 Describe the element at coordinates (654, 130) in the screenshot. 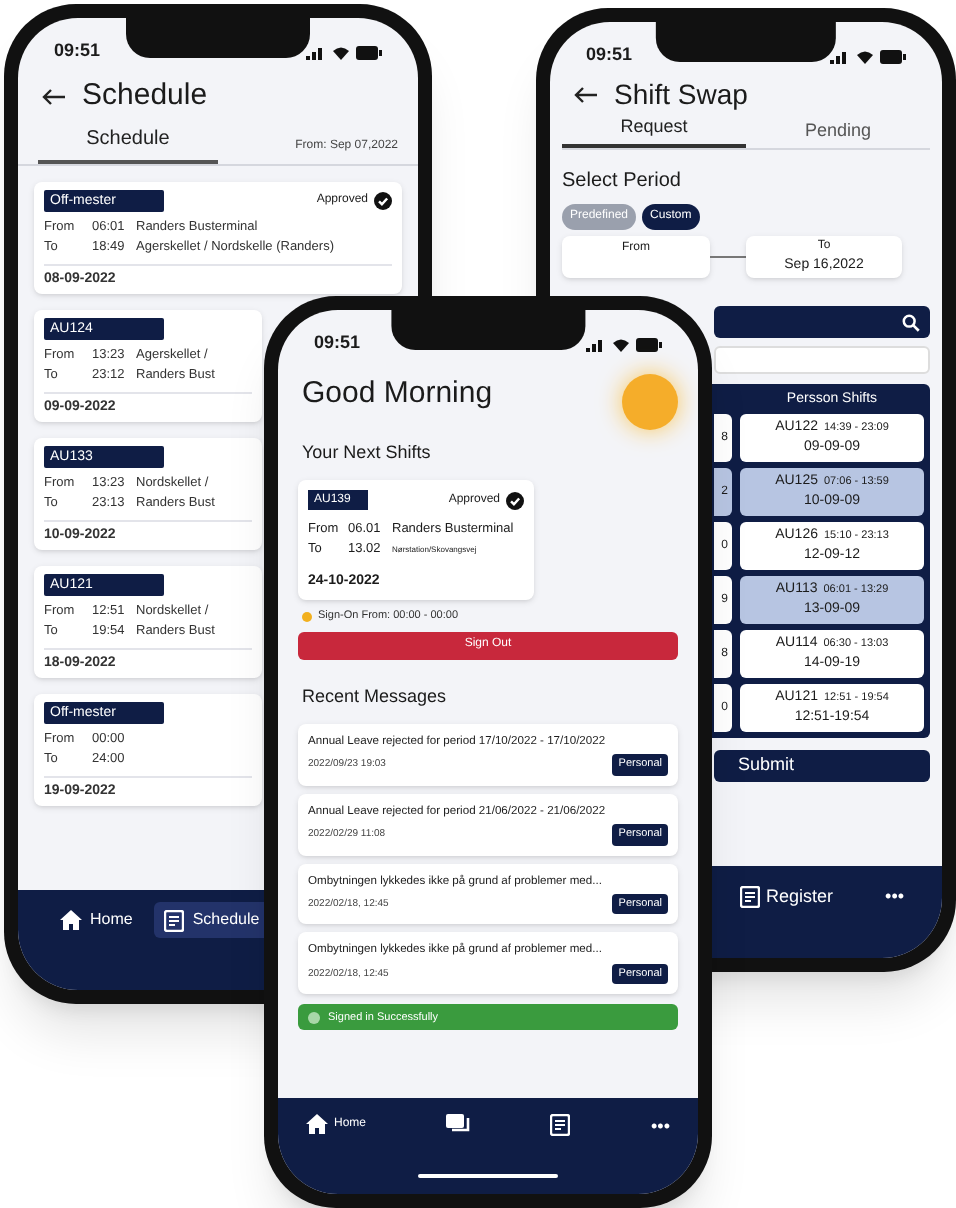

I see `tab: Request` at that location.